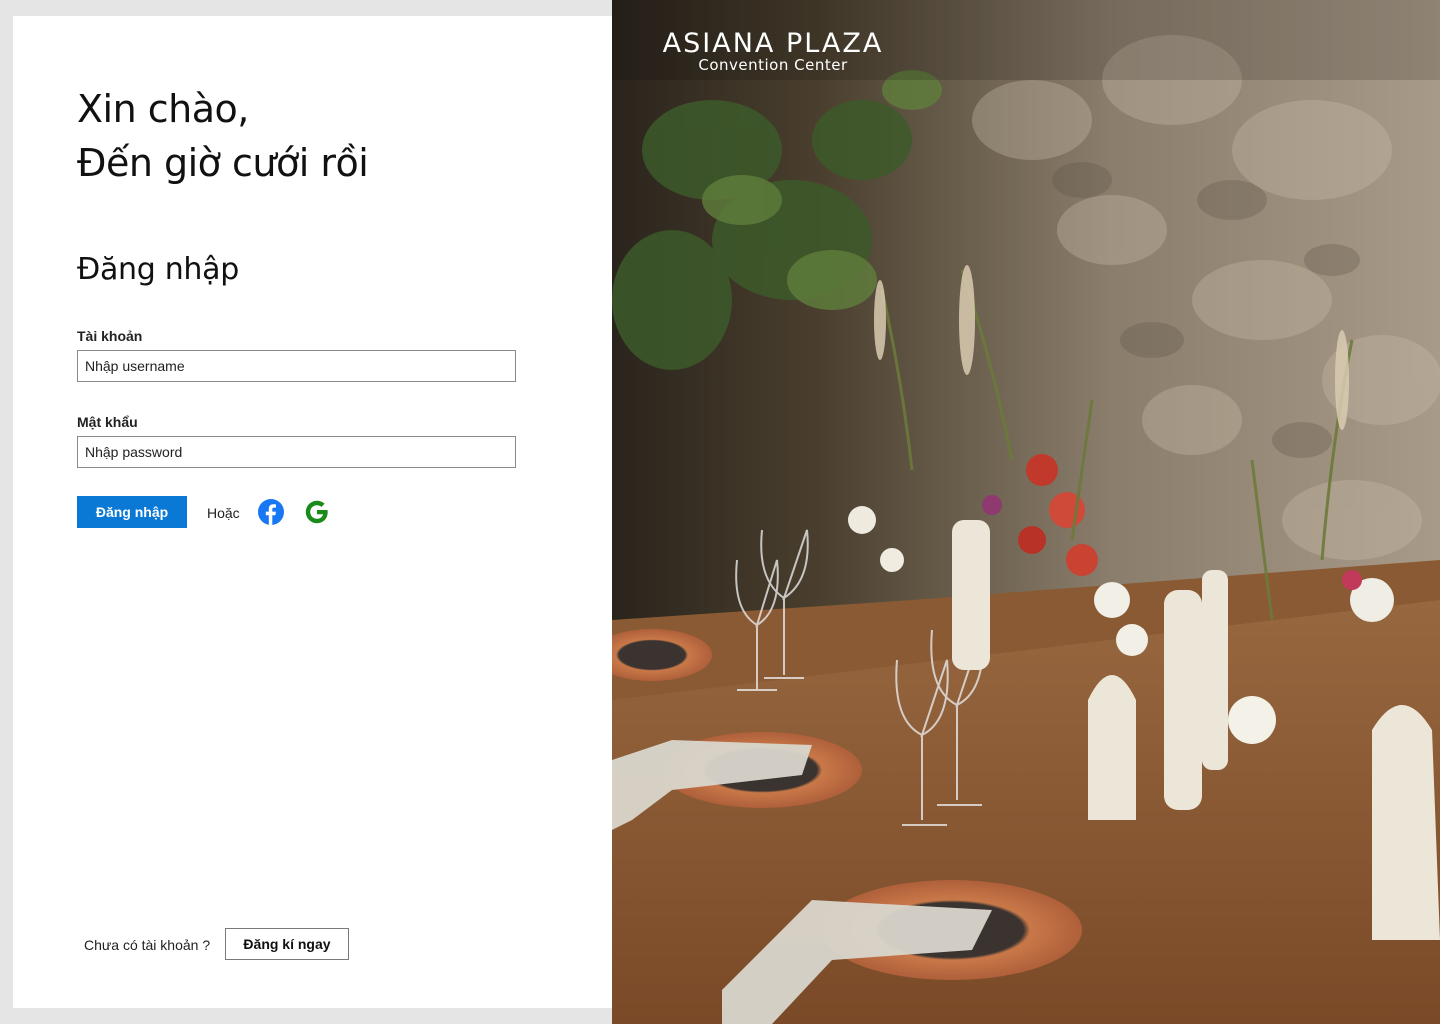 The height and width of the screenshot is (1024, 1440). Describe the element at coordinates (110, 336) in the screenshot. I see `username-label: Tài khoản` at that location.